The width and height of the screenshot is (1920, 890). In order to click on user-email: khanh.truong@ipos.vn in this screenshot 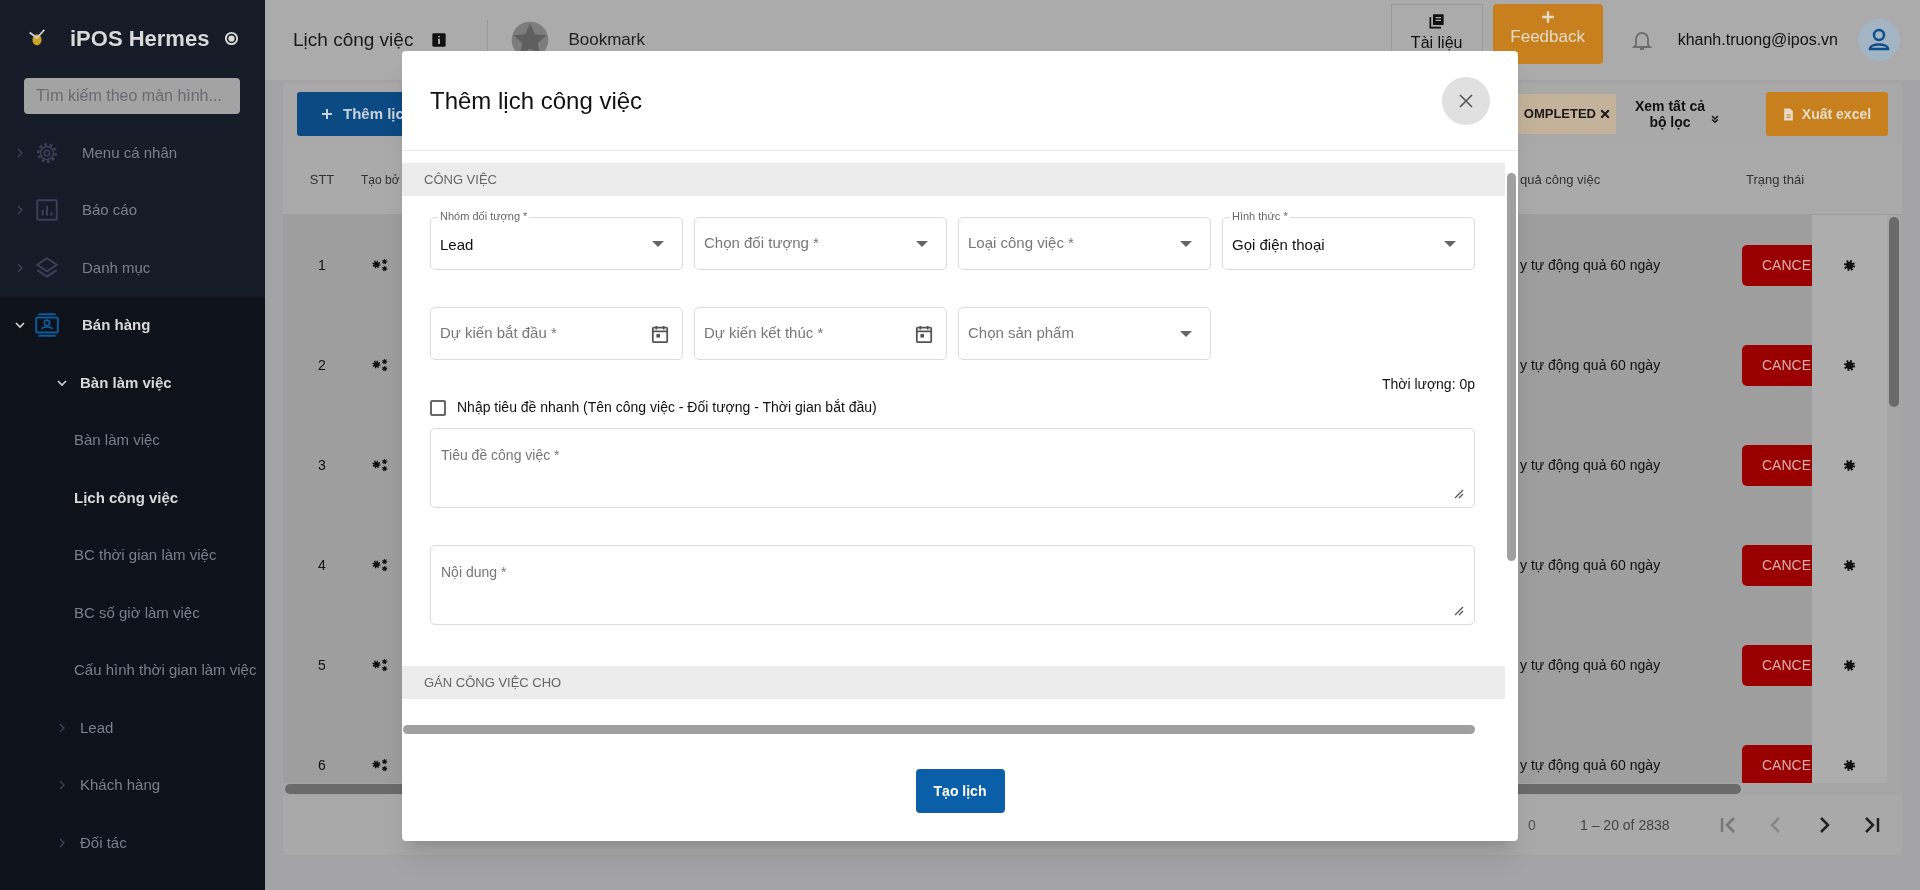, I will do `click(1757, 40)`.